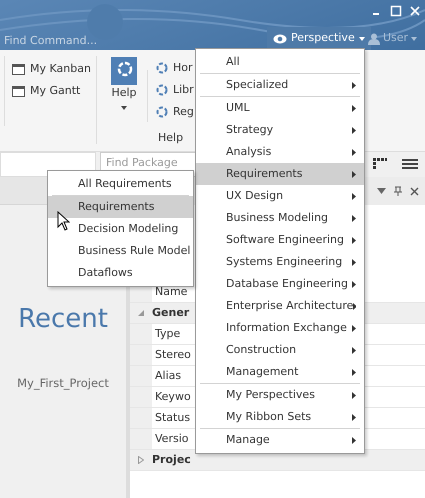 Image resolution: width=425 pixels, height=498 pixels. What do you see at coordinates (63, 383) in the screenshot?
I see `recent-project-link: My_First_Project` at bounding box center [63, 383].